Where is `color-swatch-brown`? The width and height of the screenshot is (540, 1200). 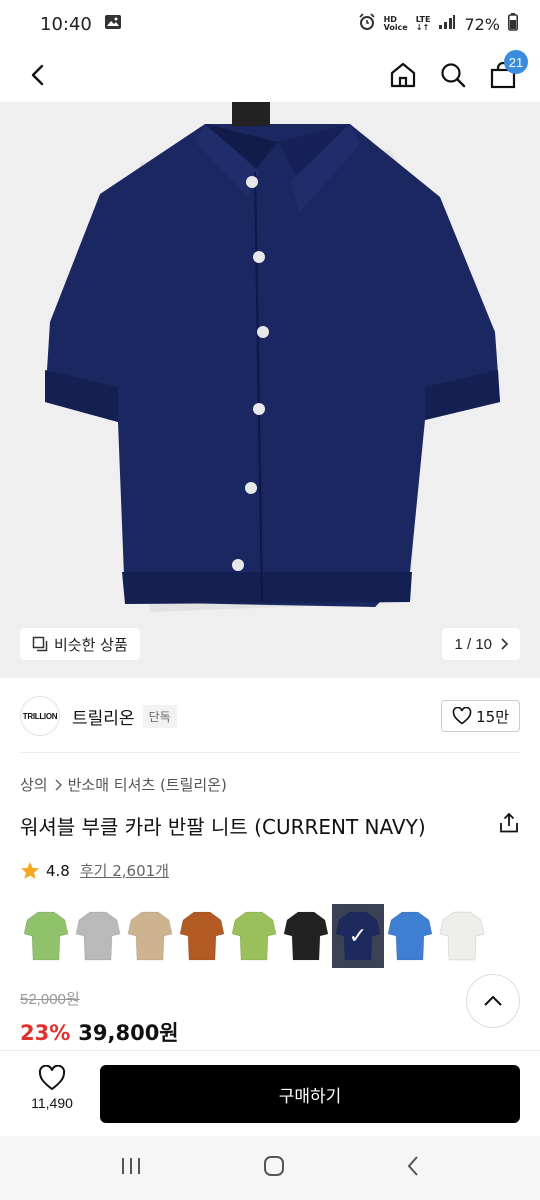 color-swatch-brown is located at coordinates (202, 936).